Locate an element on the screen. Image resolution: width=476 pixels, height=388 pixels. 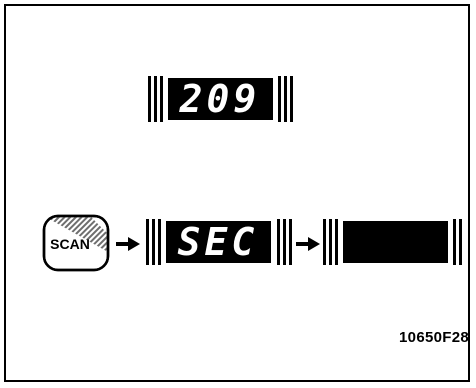
second-display: SEC is located at coordinates (221, 243).